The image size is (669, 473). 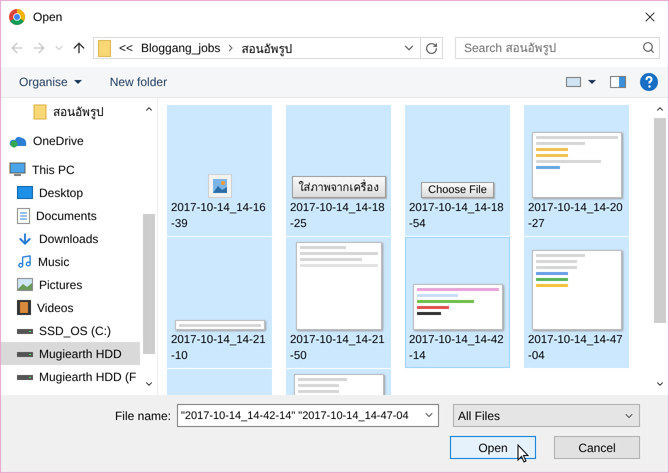 I want to click on file-tile: 2017-10-14_14-42-14, so click(x=457, y=302).